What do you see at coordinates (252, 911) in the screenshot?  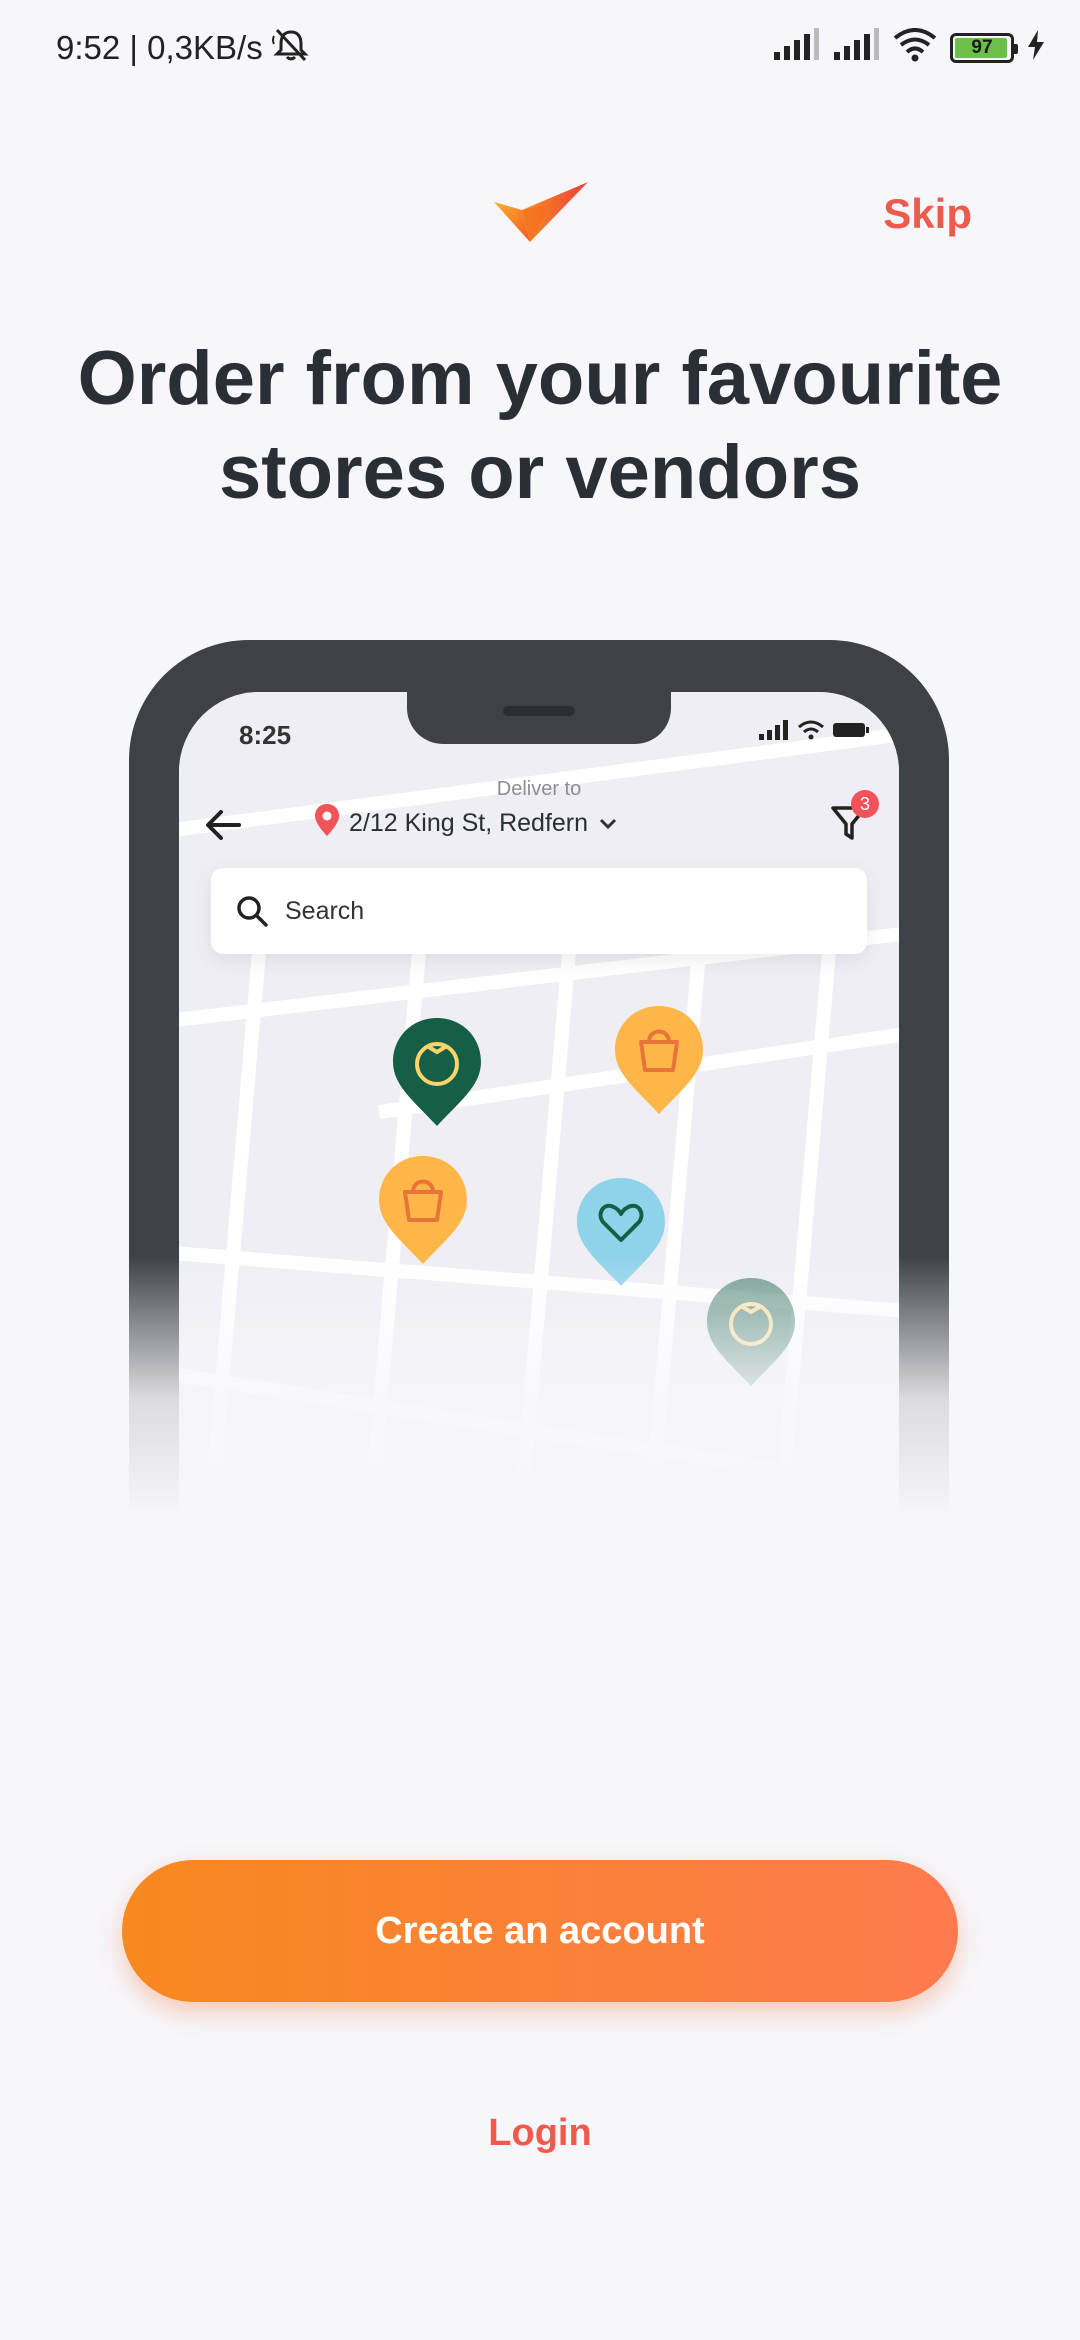 I see `search-icon` at bounding box center [252, 911].